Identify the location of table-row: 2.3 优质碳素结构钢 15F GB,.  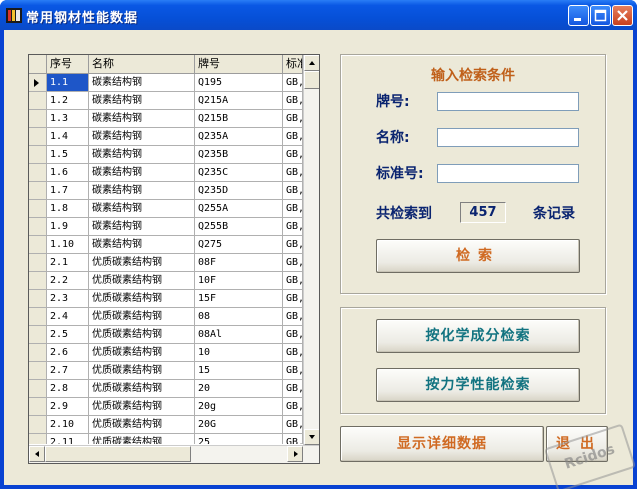
(166, 299).